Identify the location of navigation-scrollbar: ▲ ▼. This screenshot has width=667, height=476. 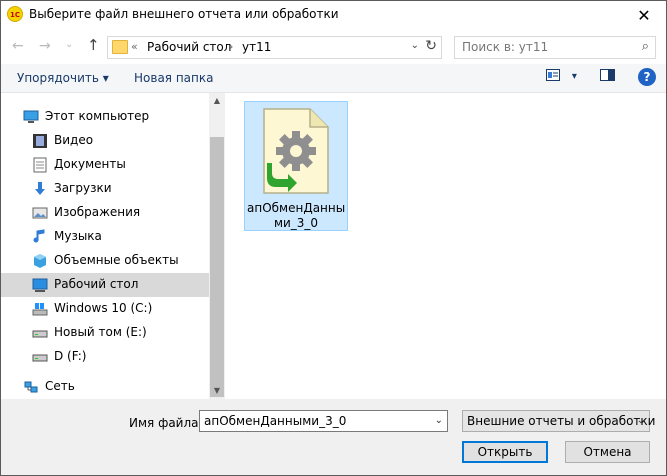
(217, 246).